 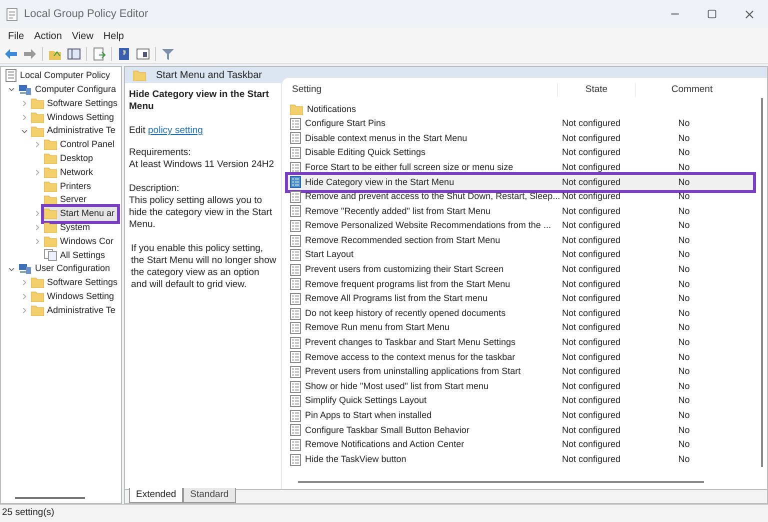 I want to click on setting-row: Notifications, so click(x=520, y=109).